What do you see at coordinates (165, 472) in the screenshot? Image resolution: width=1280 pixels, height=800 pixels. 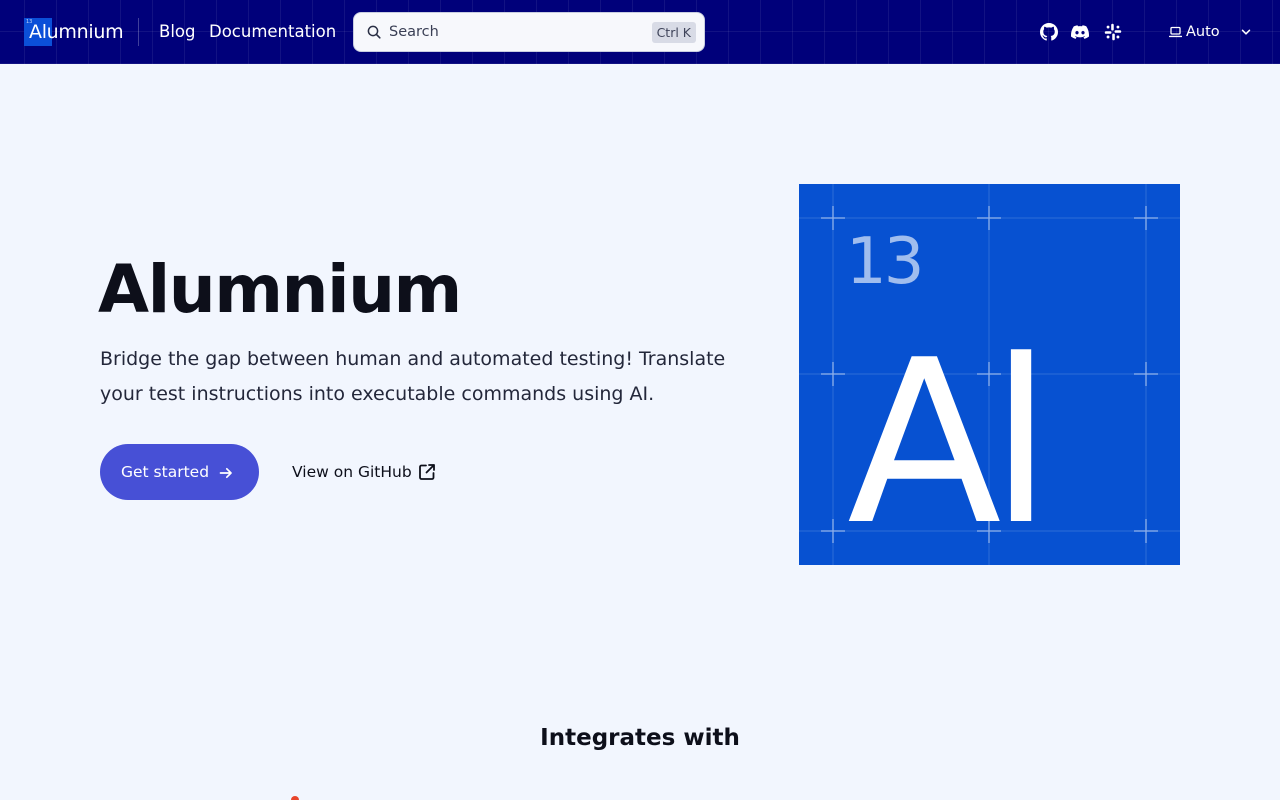 I see `get-started-label: Get started` at bounding box center [165, 472].